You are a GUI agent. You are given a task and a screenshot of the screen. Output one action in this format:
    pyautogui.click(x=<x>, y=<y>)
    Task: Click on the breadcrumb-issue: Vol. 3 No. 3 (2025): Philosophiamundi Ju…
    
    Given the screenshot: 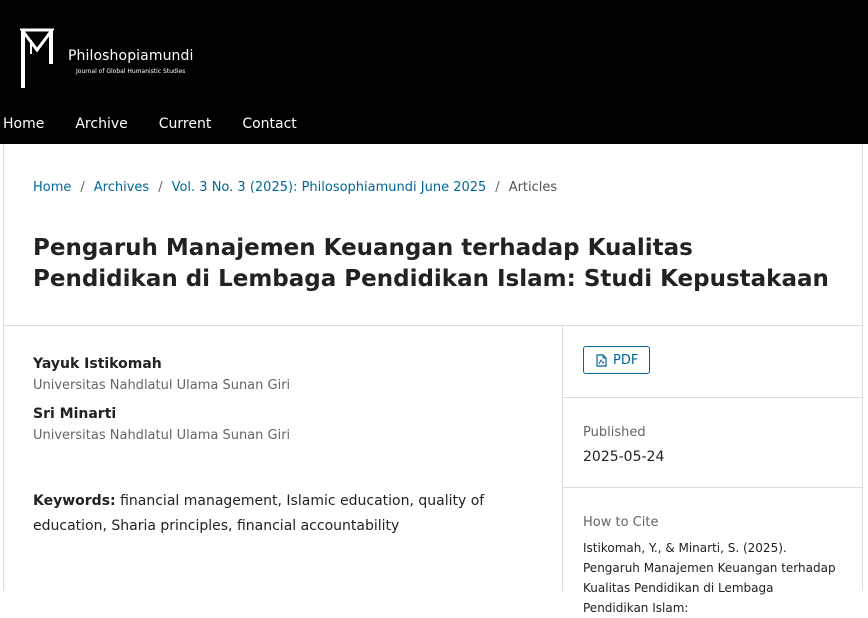 What is the action you would take?
    pyautogui.click(x=329, y=187)
    